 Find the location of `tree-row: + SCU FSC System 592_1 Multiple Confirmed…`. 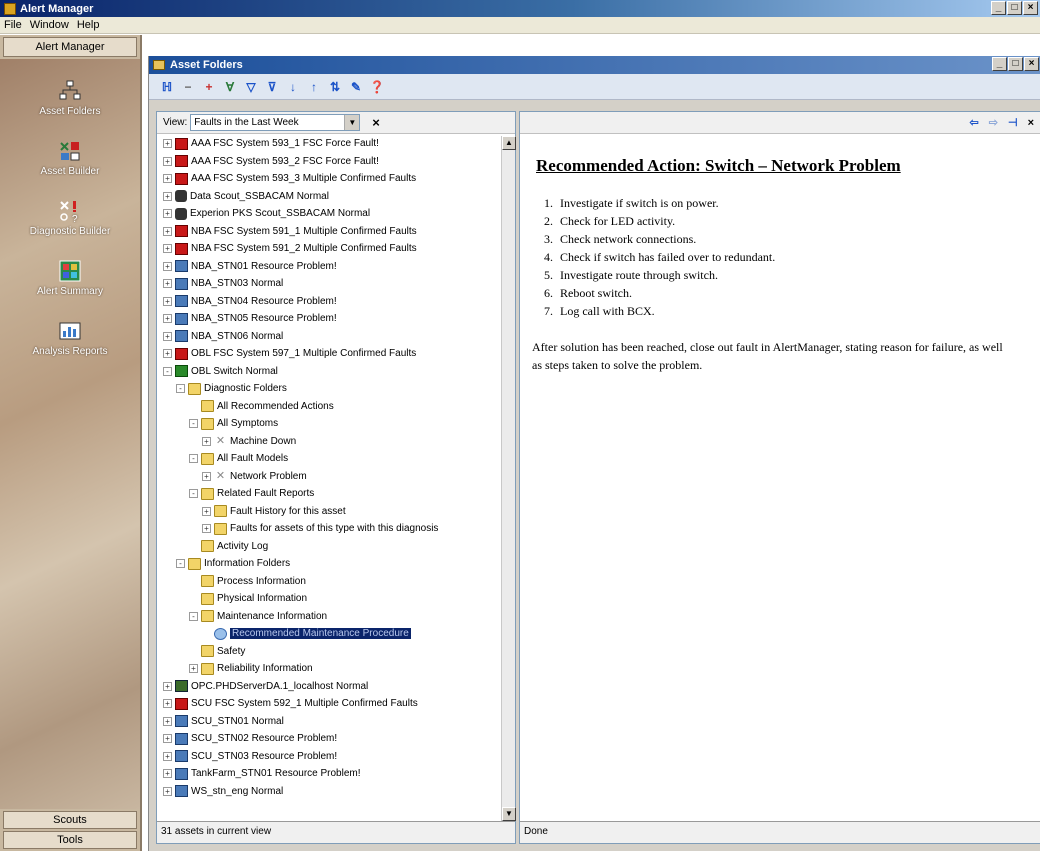

tree-row: + SCU FSC System 592_1 Multiple Confirmed… is located at coordinates (290, 703).